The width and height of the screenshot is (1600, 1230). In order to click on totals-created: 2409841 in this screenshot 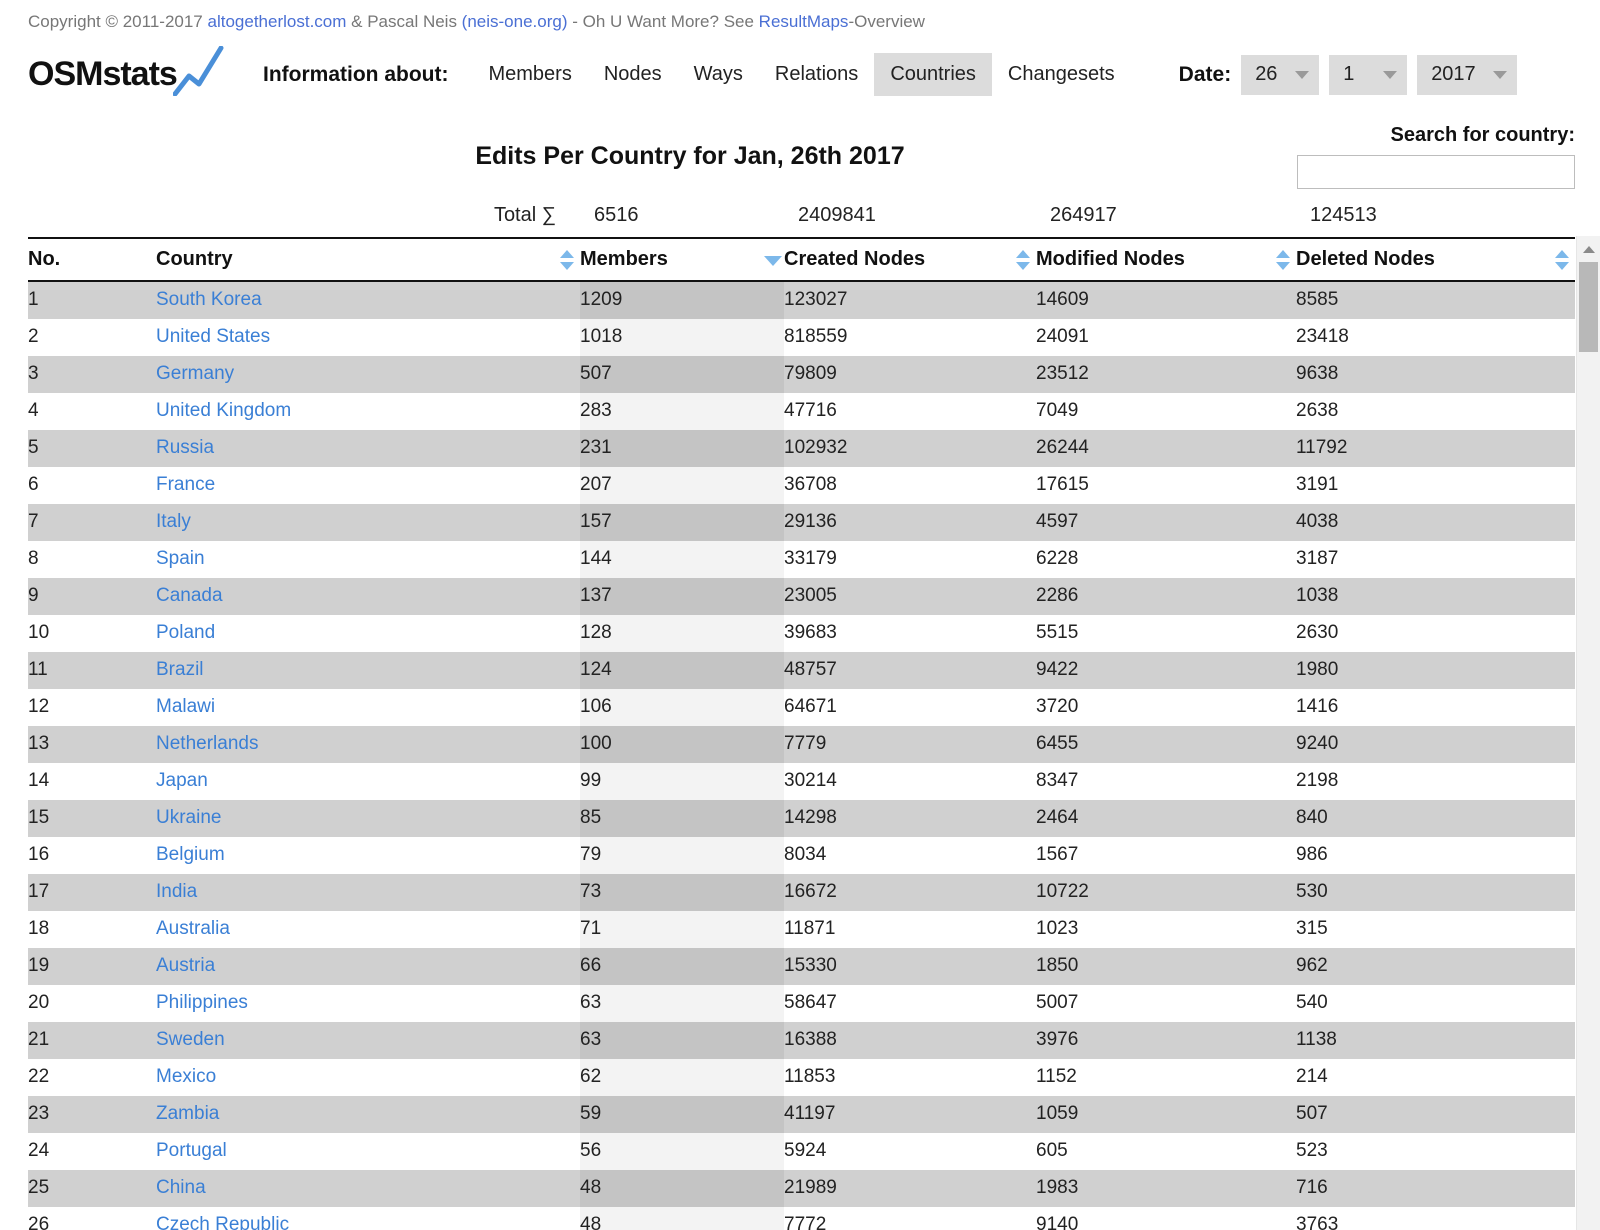, I will do `click(837, 215)`.